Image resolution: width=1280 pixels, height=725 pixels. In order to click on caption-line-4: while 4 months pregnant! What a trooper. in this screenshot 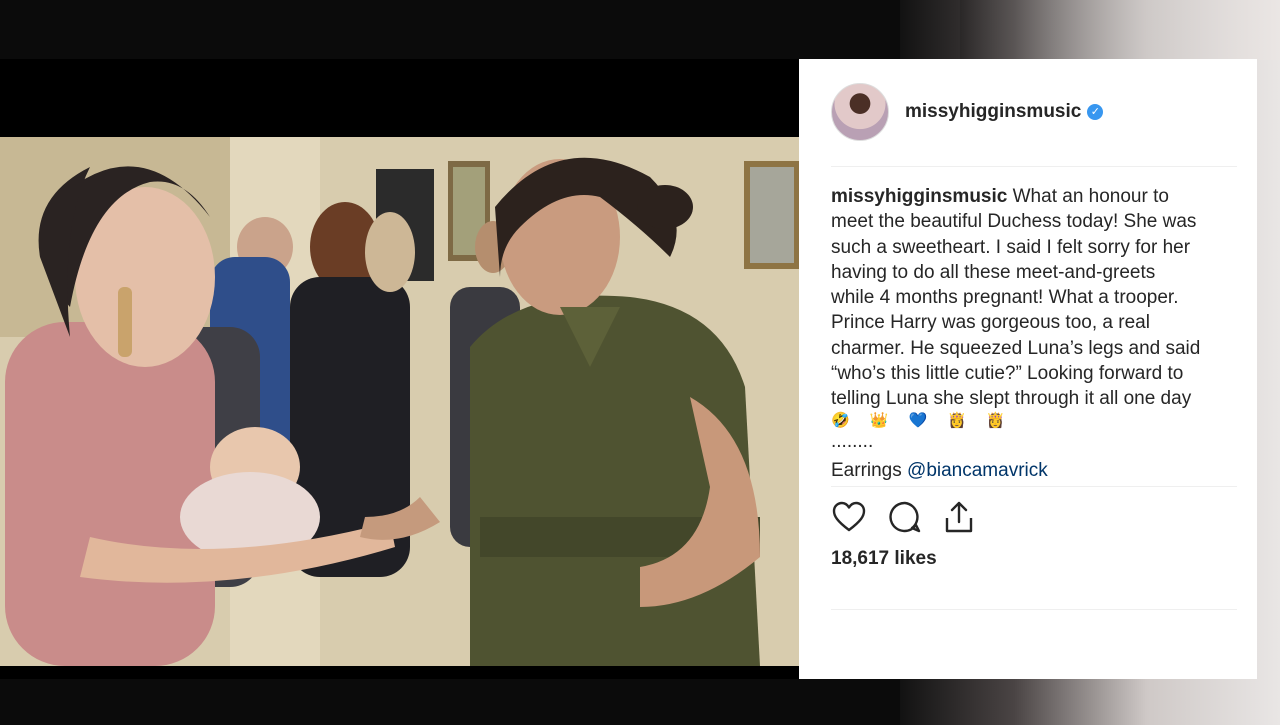, I will do `click(1005, 298)`.